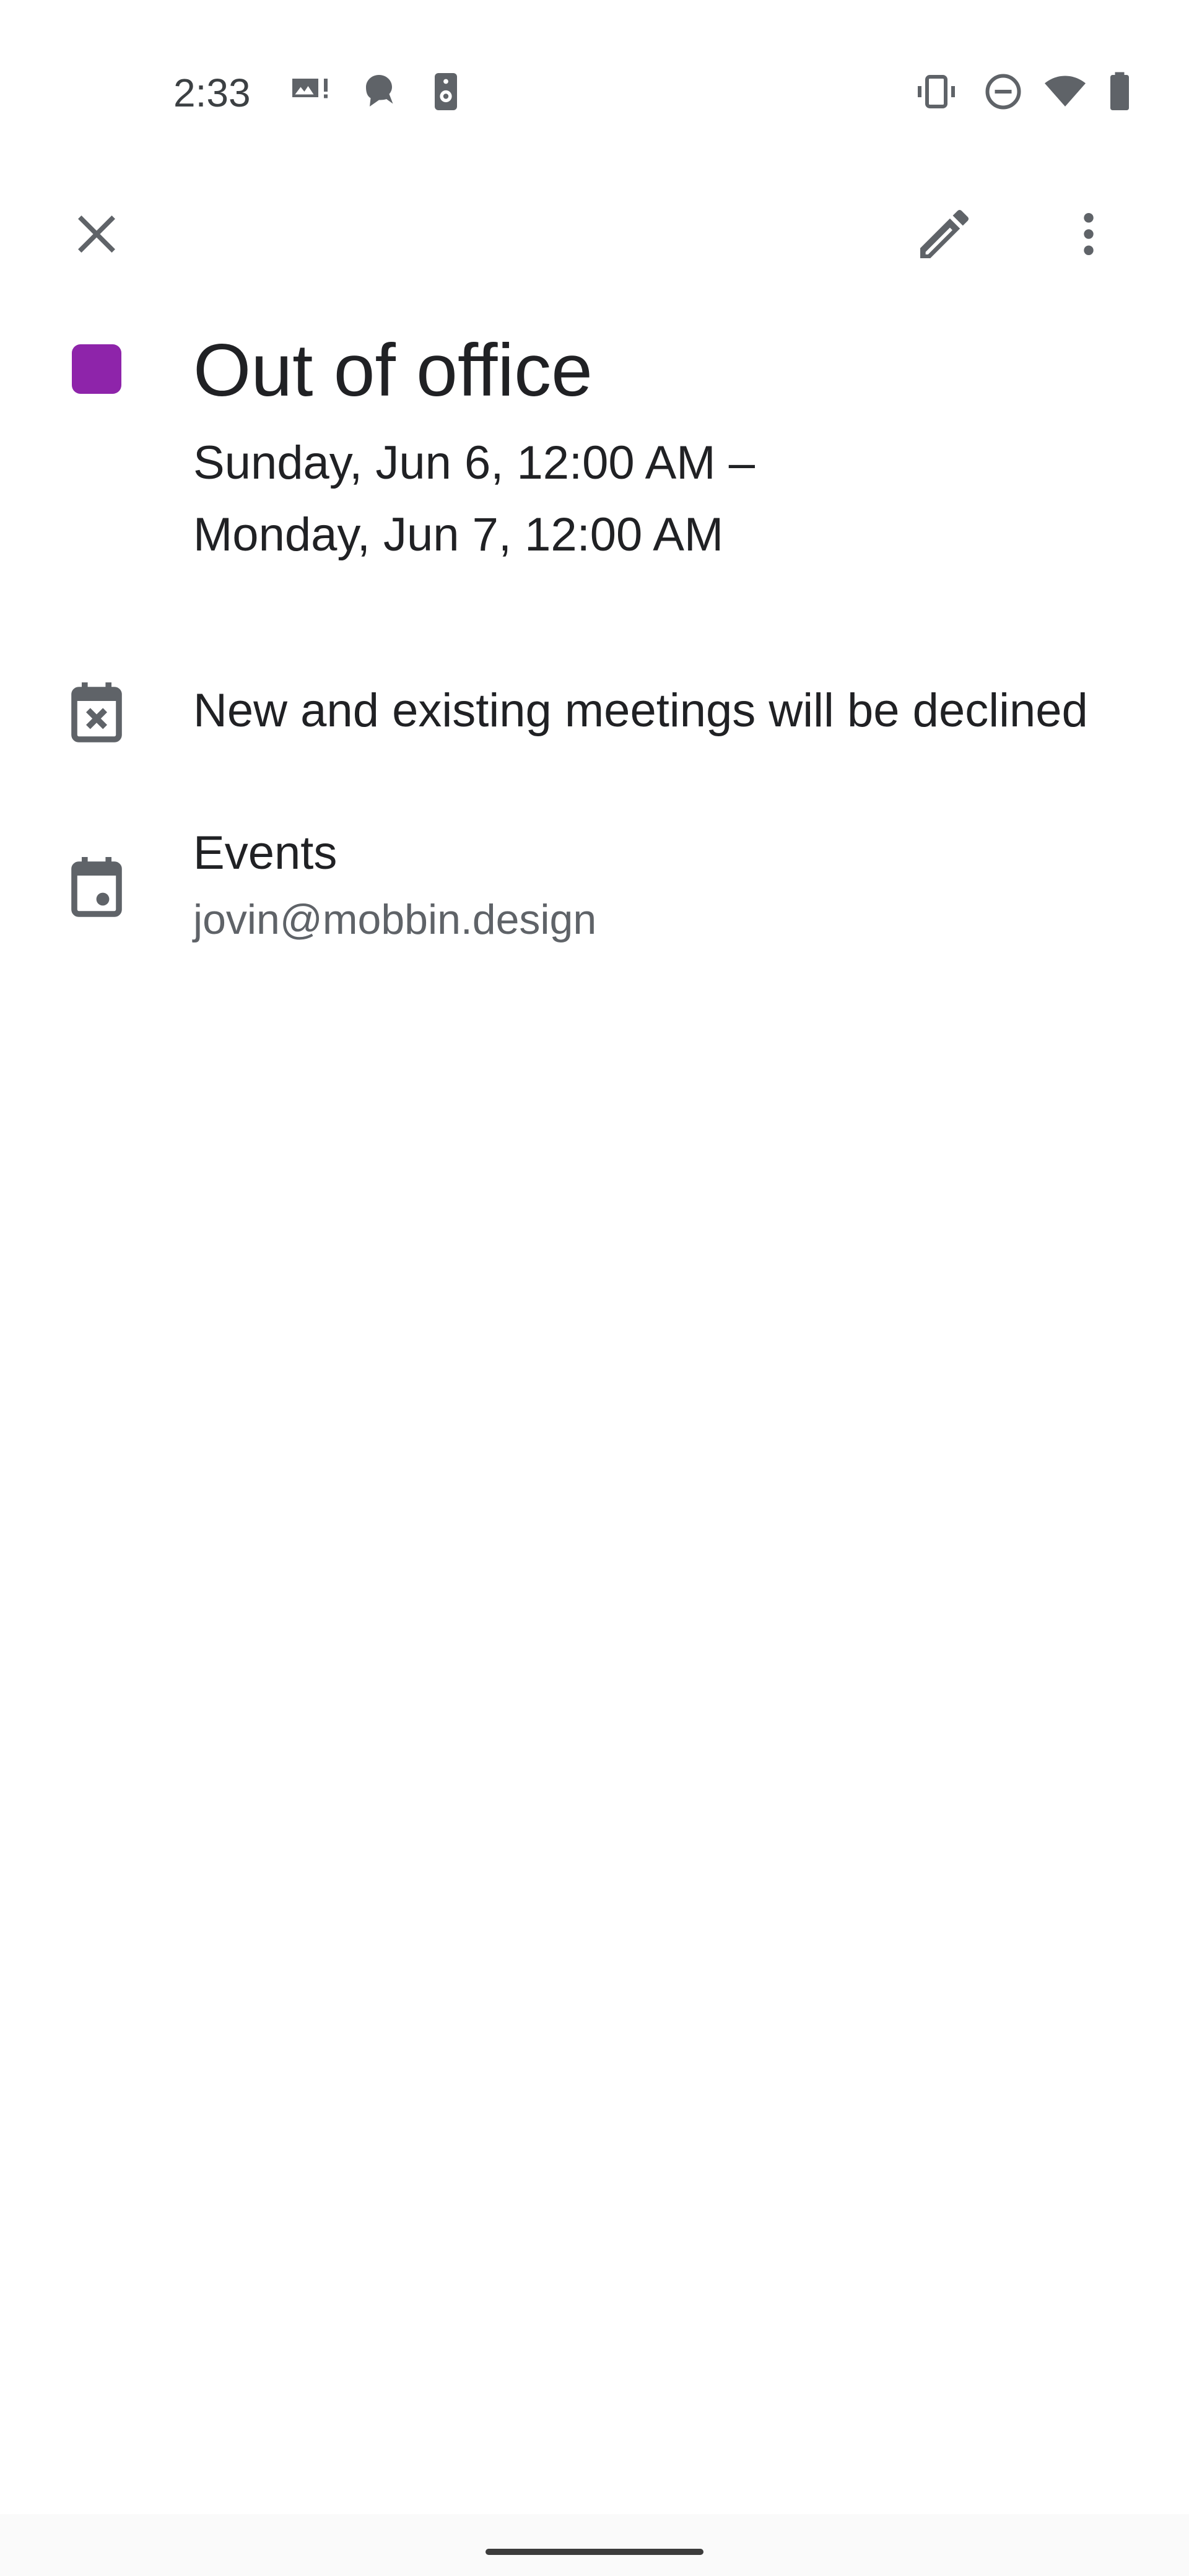 The image size is (1189, 2576). What do you see at coordinates (311, 91) in the screenshot?
I see `image-alert-icon` at bounding box center [311, 91].